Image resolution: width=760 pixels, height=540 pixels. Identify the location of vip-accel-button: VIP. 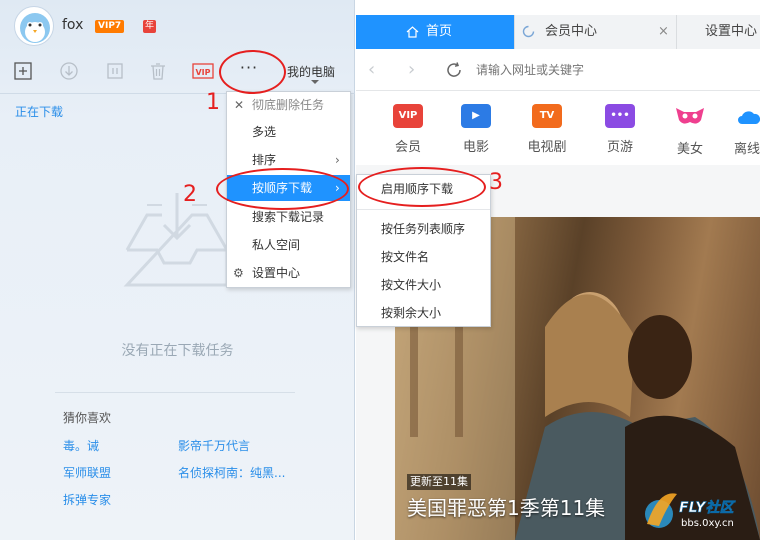
(203, 71).